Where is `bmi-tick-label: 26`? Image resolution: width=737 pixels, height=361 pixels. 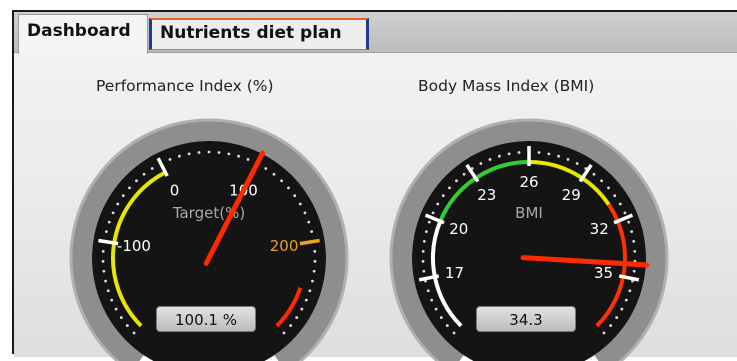
bmi-tick-label: 26 is located at coordinates (528, 182).